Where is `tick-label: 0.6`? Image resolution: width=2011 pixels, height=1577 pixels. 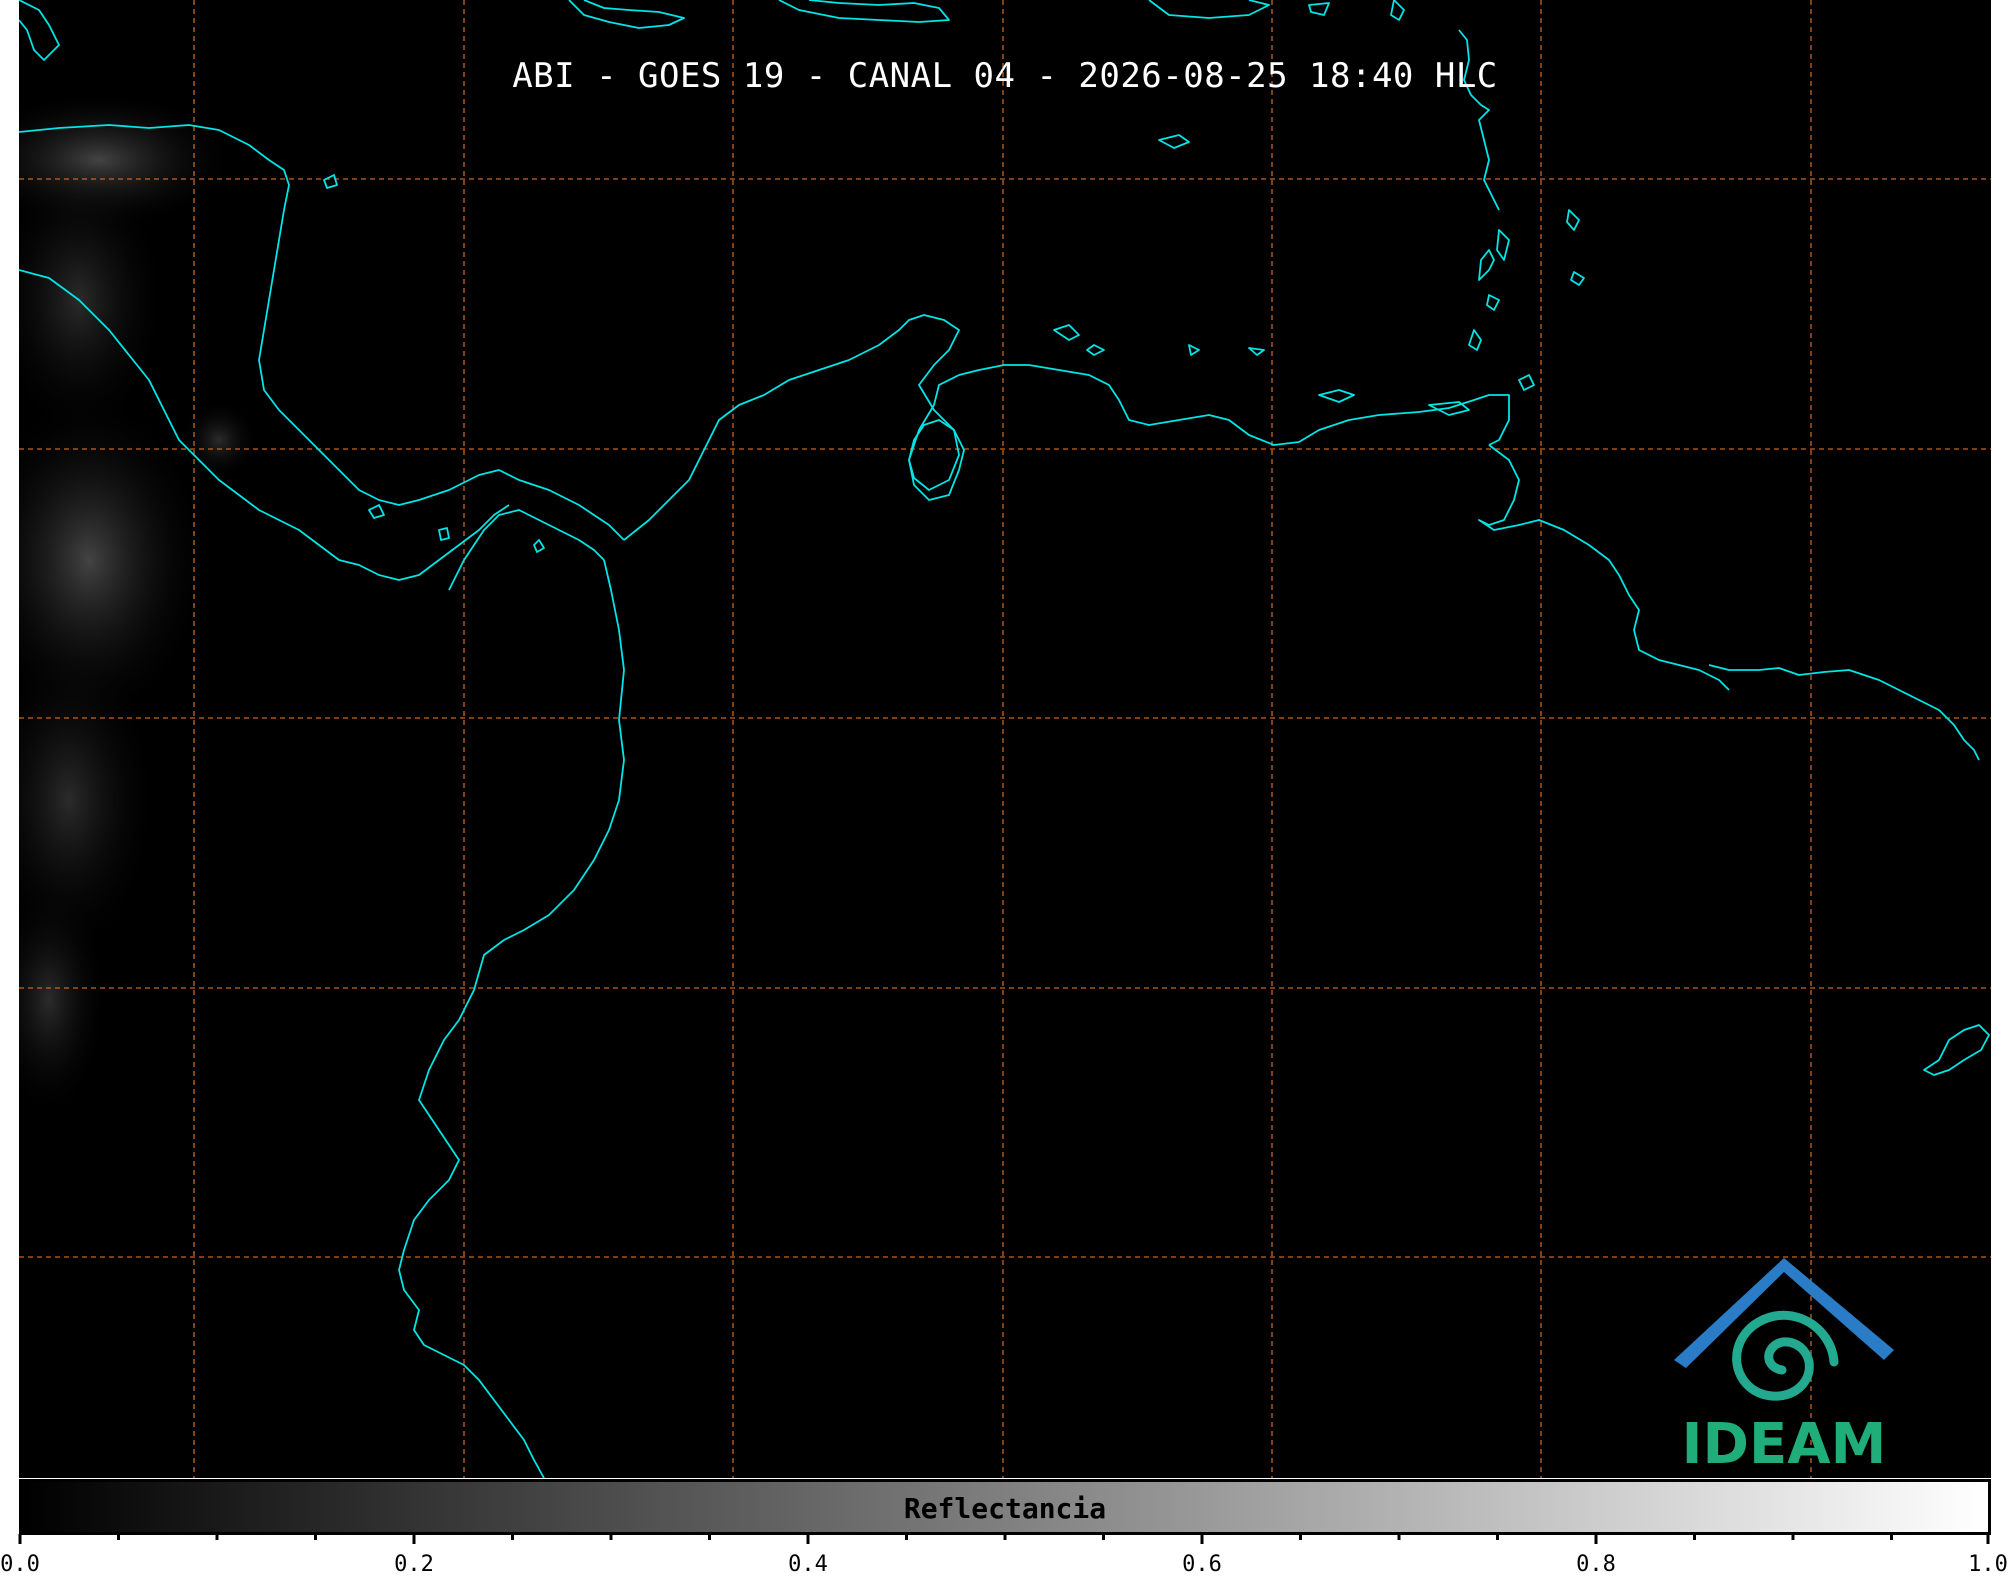 tick-label: 0.6 is located at coordinates (1202, 1564).